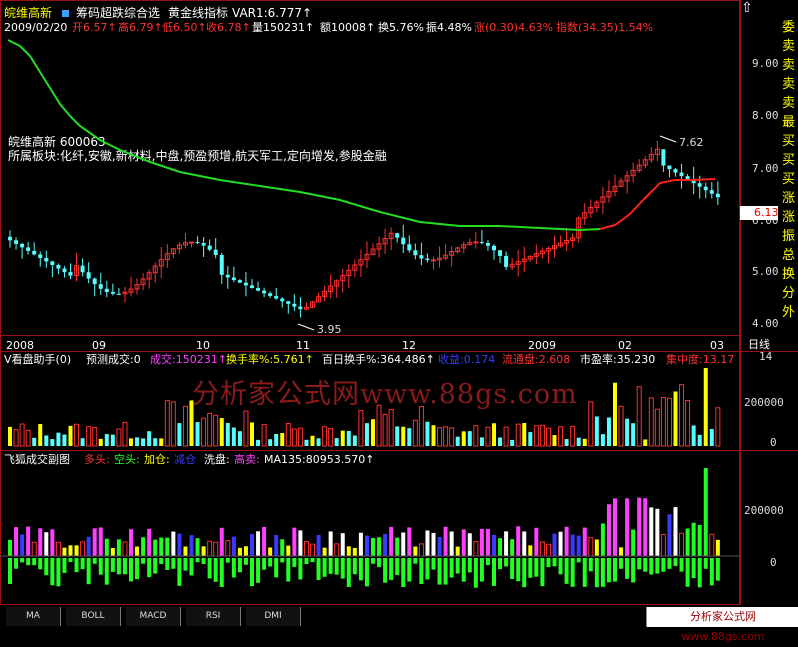  What do you see at coordinates (747, 8) in the screenshot?
I see `scroll-up-icon: ⇧` at bounding box center [747, 8].